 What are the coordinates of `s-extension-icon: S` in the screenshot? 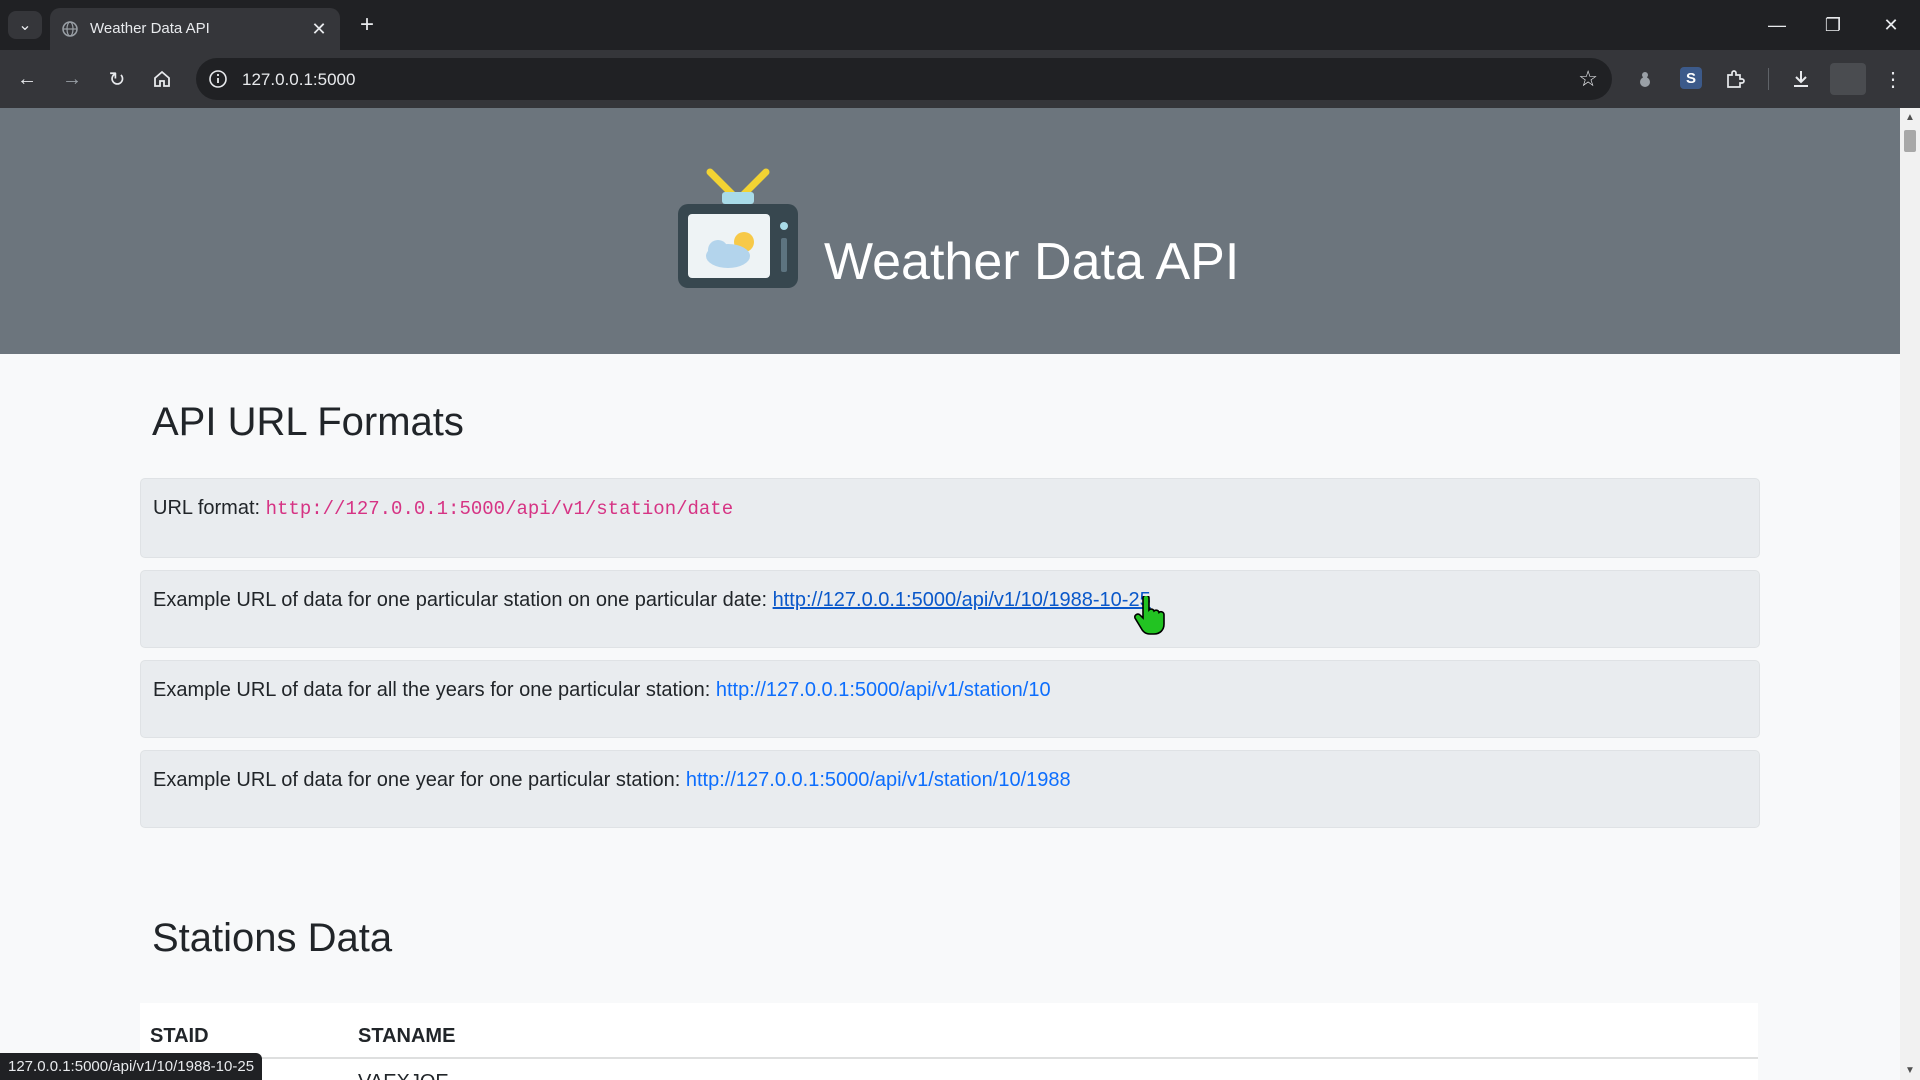 It's located at (1691, 78).